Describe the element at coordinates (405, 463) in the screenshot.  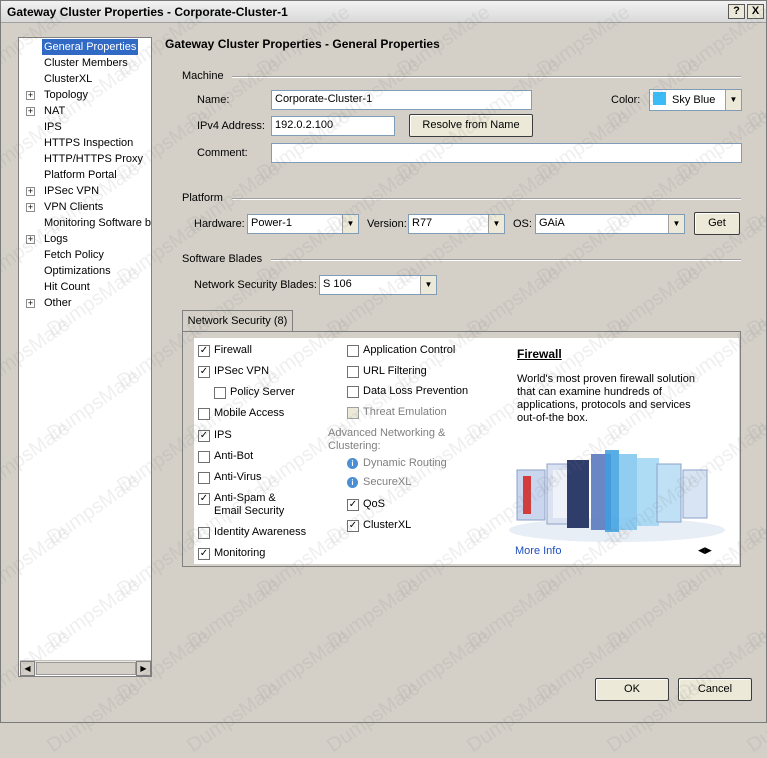
I see `advanced-info-label: Dynamic Routing` at that location.